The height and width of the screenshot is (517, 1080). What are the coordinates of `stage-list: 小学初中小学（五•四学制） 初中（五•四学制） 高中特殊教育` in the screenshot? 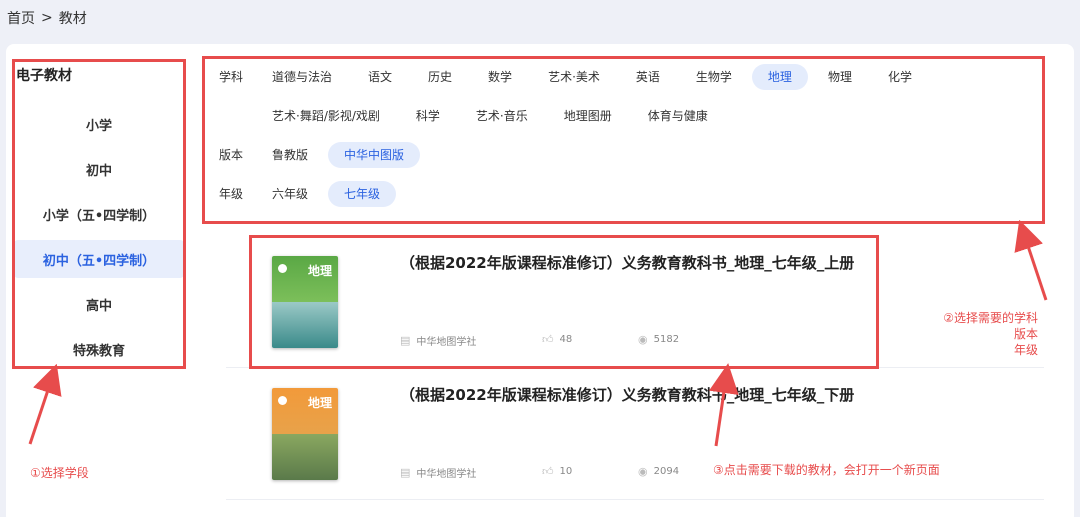 It's located at (99, 240).